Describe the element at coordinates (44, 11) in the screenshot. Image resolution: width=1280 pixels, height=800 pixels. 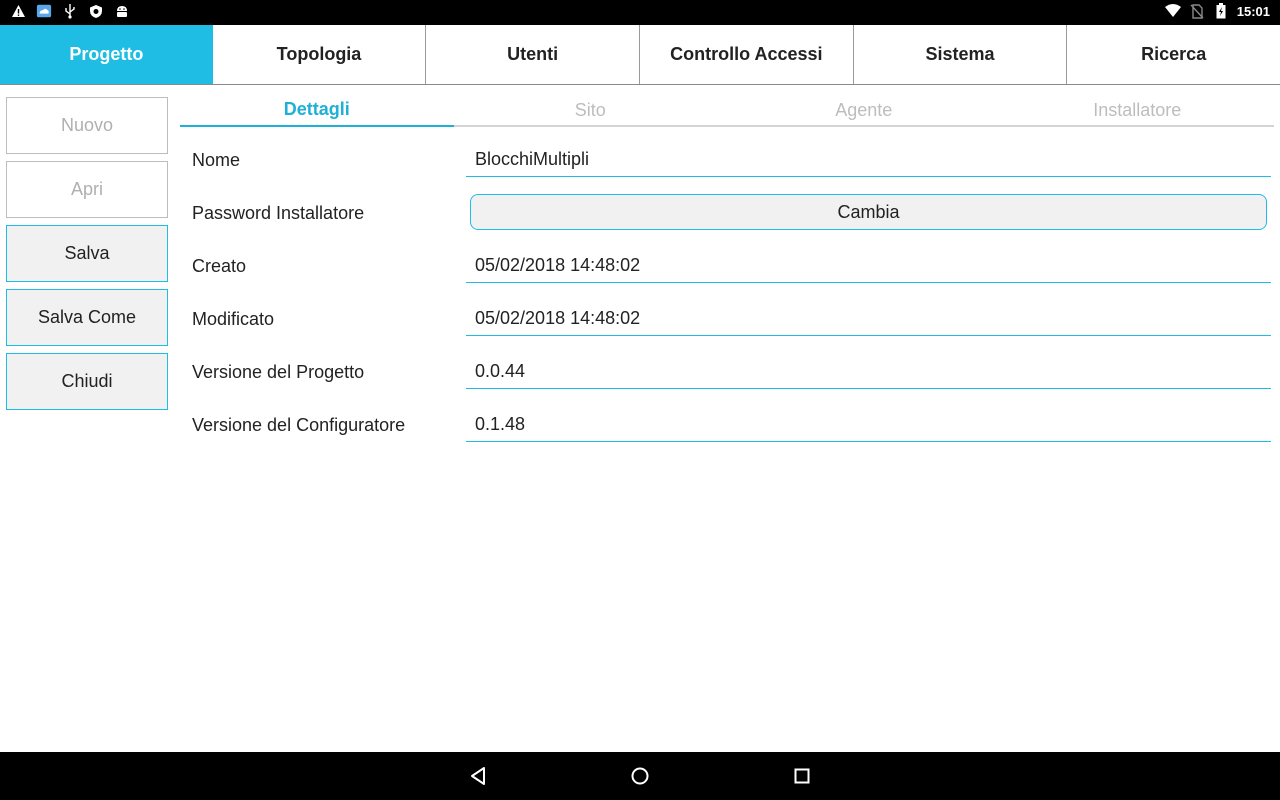
I see `cloud-app-icon` at that location.